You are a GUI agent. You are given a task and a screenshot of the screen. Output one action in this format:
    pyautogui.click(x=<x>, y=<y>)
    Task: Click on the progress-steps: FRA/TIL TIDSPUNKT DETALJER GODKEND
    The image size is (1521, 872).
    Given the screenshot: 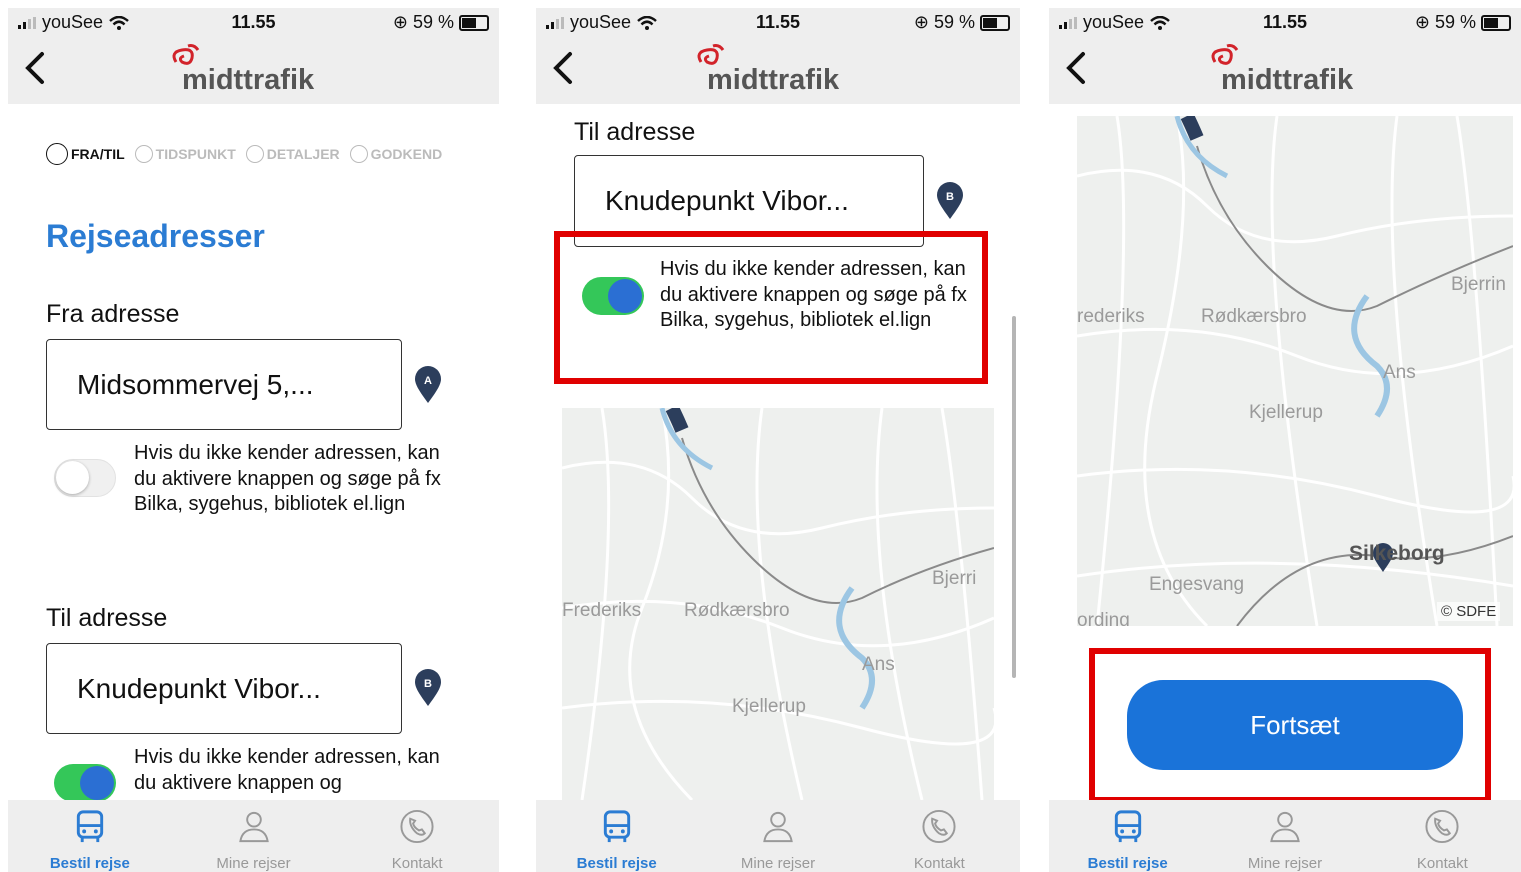 What is the action you would take?
    pyautogui.click(x=244, y=154)
    